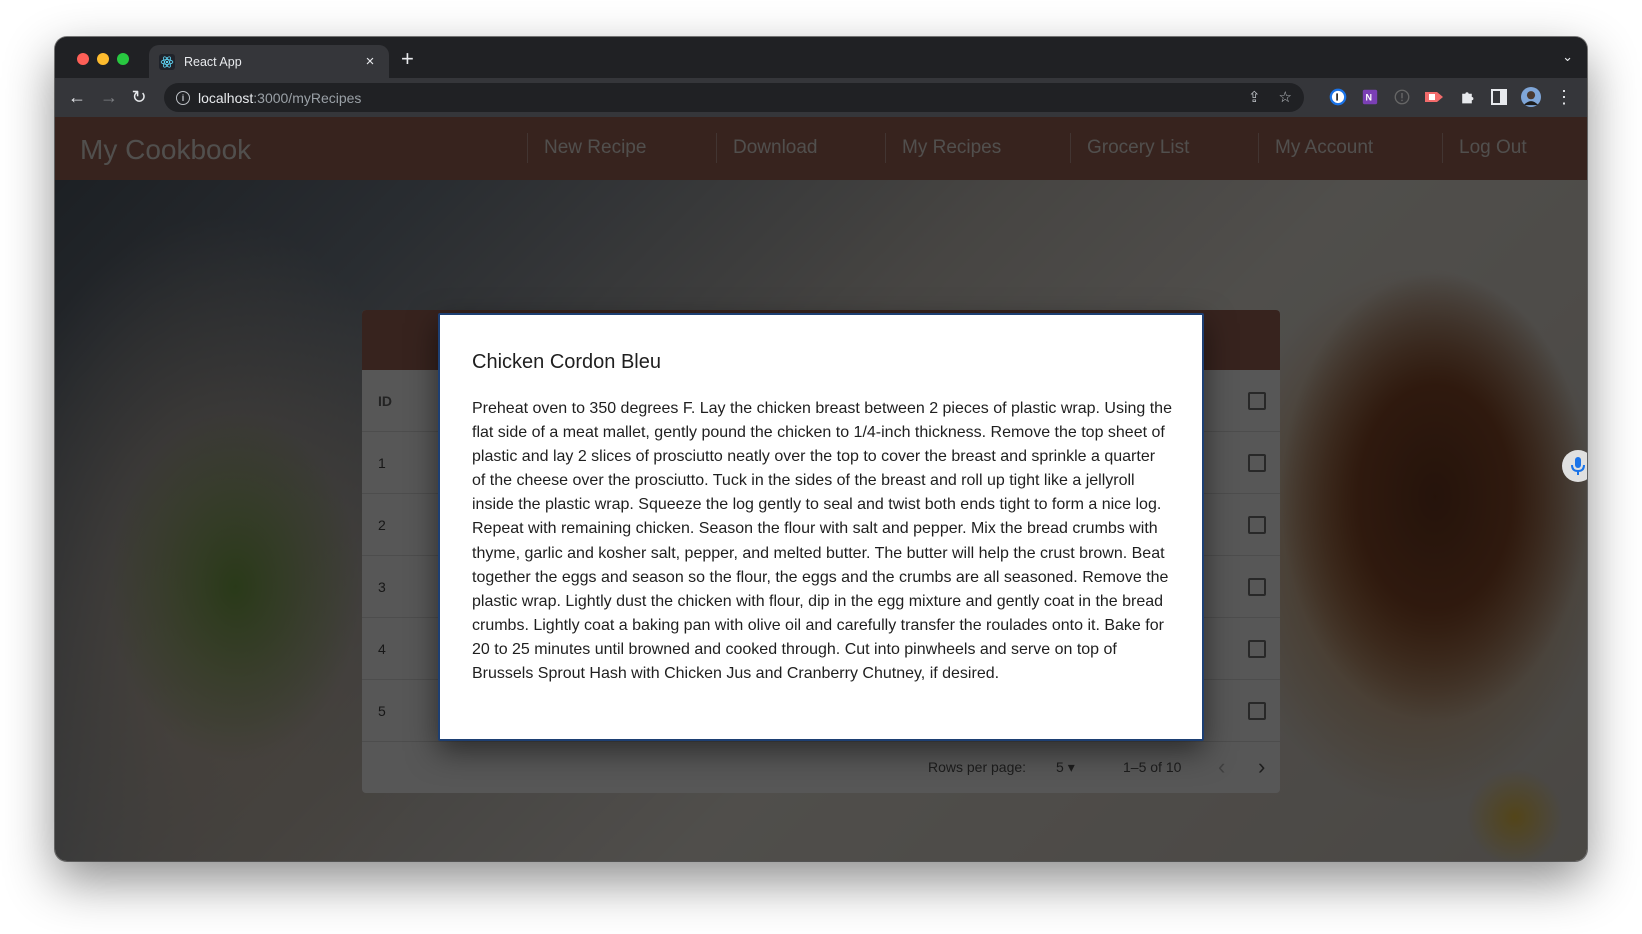 This screenshot has height=934, width=1642. I want to click on alert-extension-icon, so click(1402, 97).